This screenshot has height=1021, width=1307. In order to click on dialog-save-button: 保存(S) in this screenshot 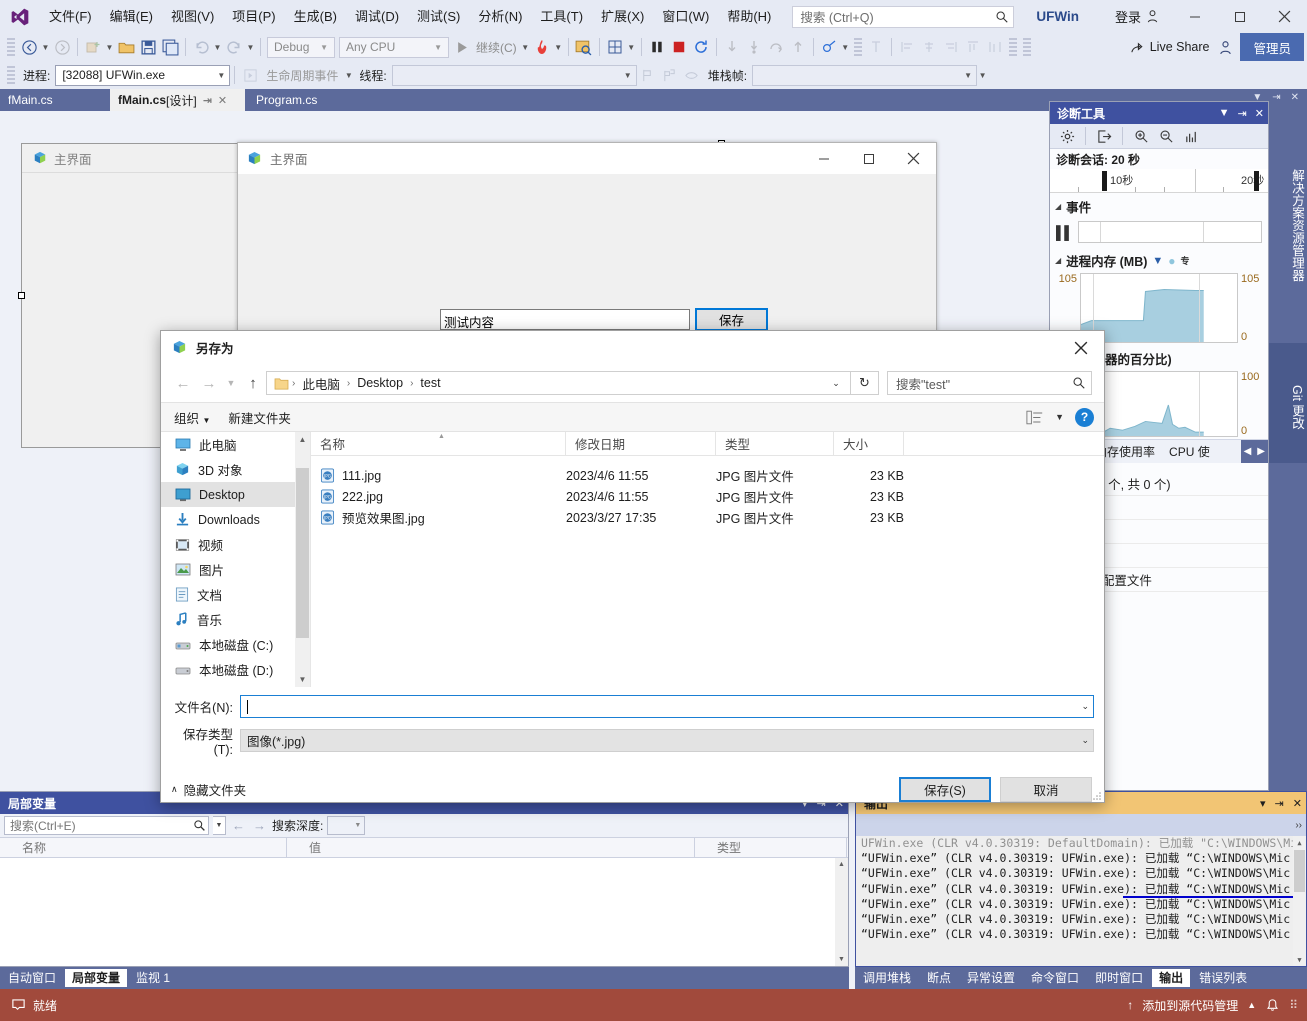, I will do `click(945, 789)`.